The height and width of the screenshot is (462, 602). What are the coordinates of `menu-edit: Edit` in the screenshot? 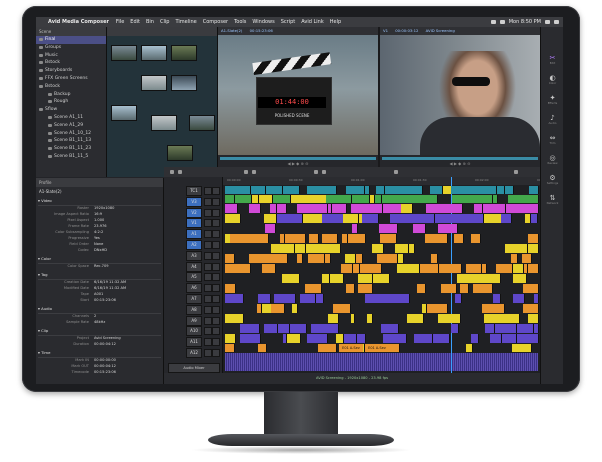 It's located at (135, 22).